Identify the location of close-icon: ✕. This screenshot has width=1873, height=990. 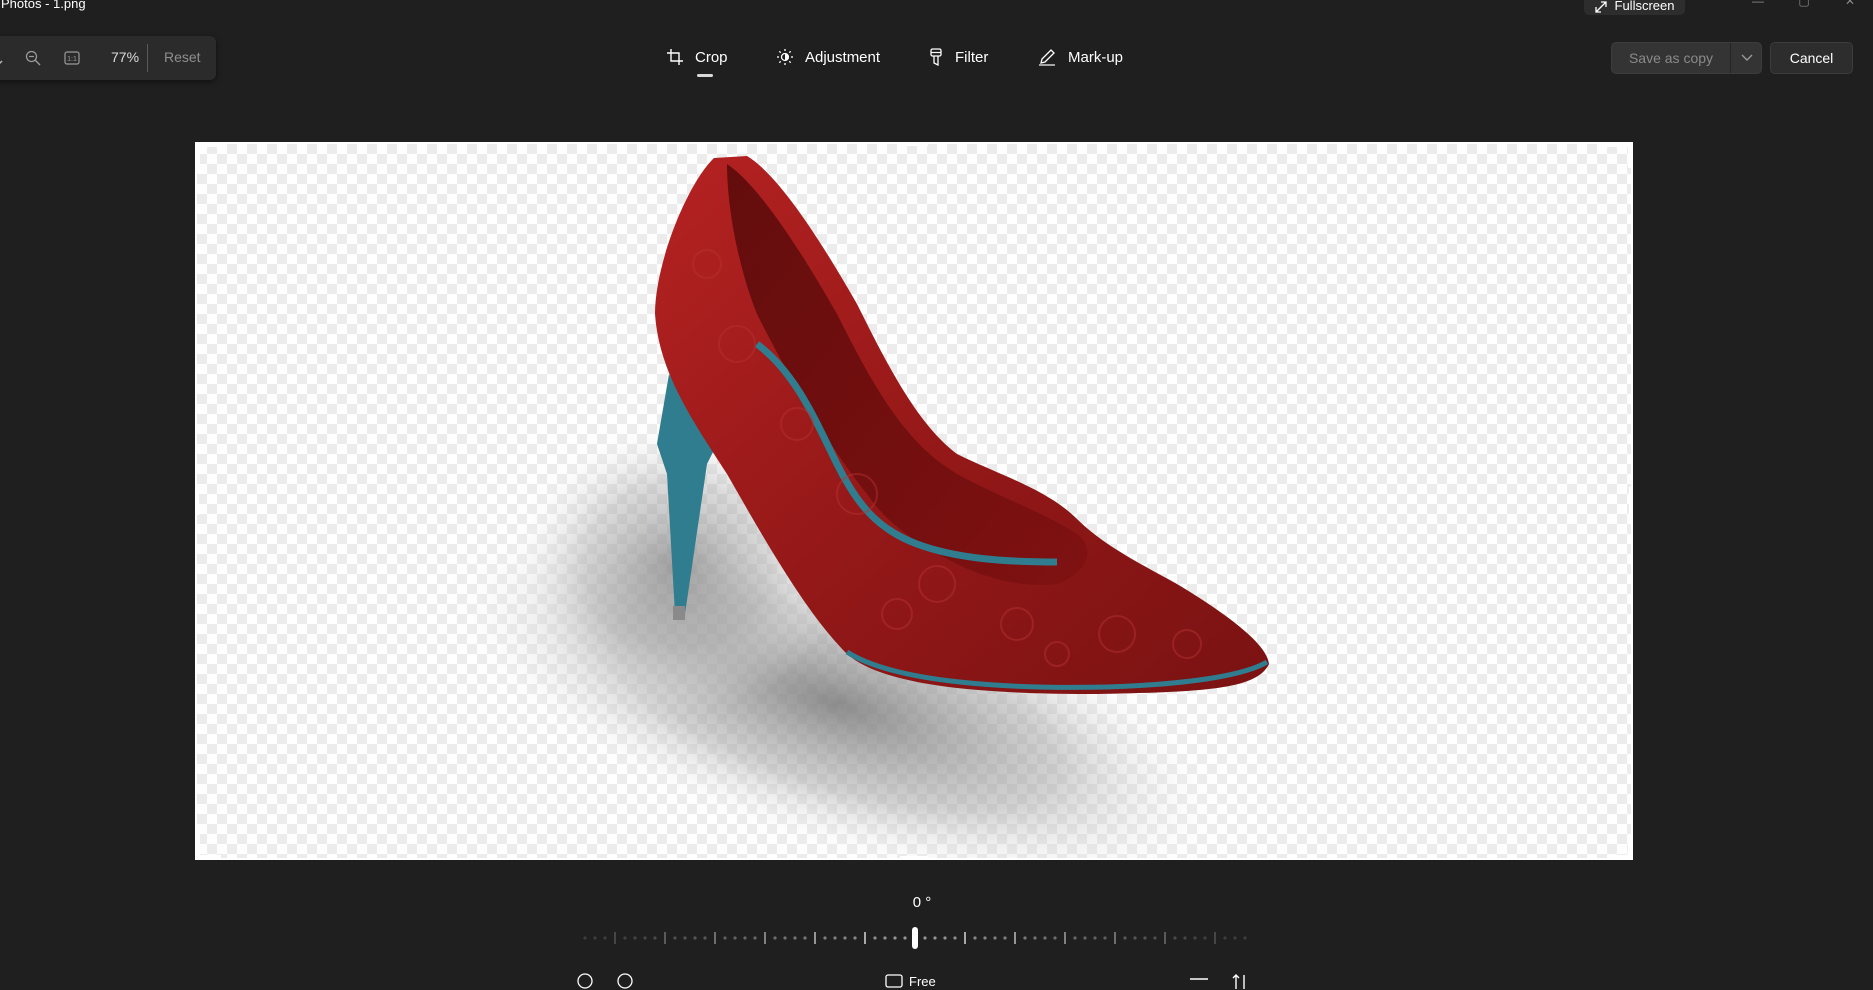
(1850, 4).